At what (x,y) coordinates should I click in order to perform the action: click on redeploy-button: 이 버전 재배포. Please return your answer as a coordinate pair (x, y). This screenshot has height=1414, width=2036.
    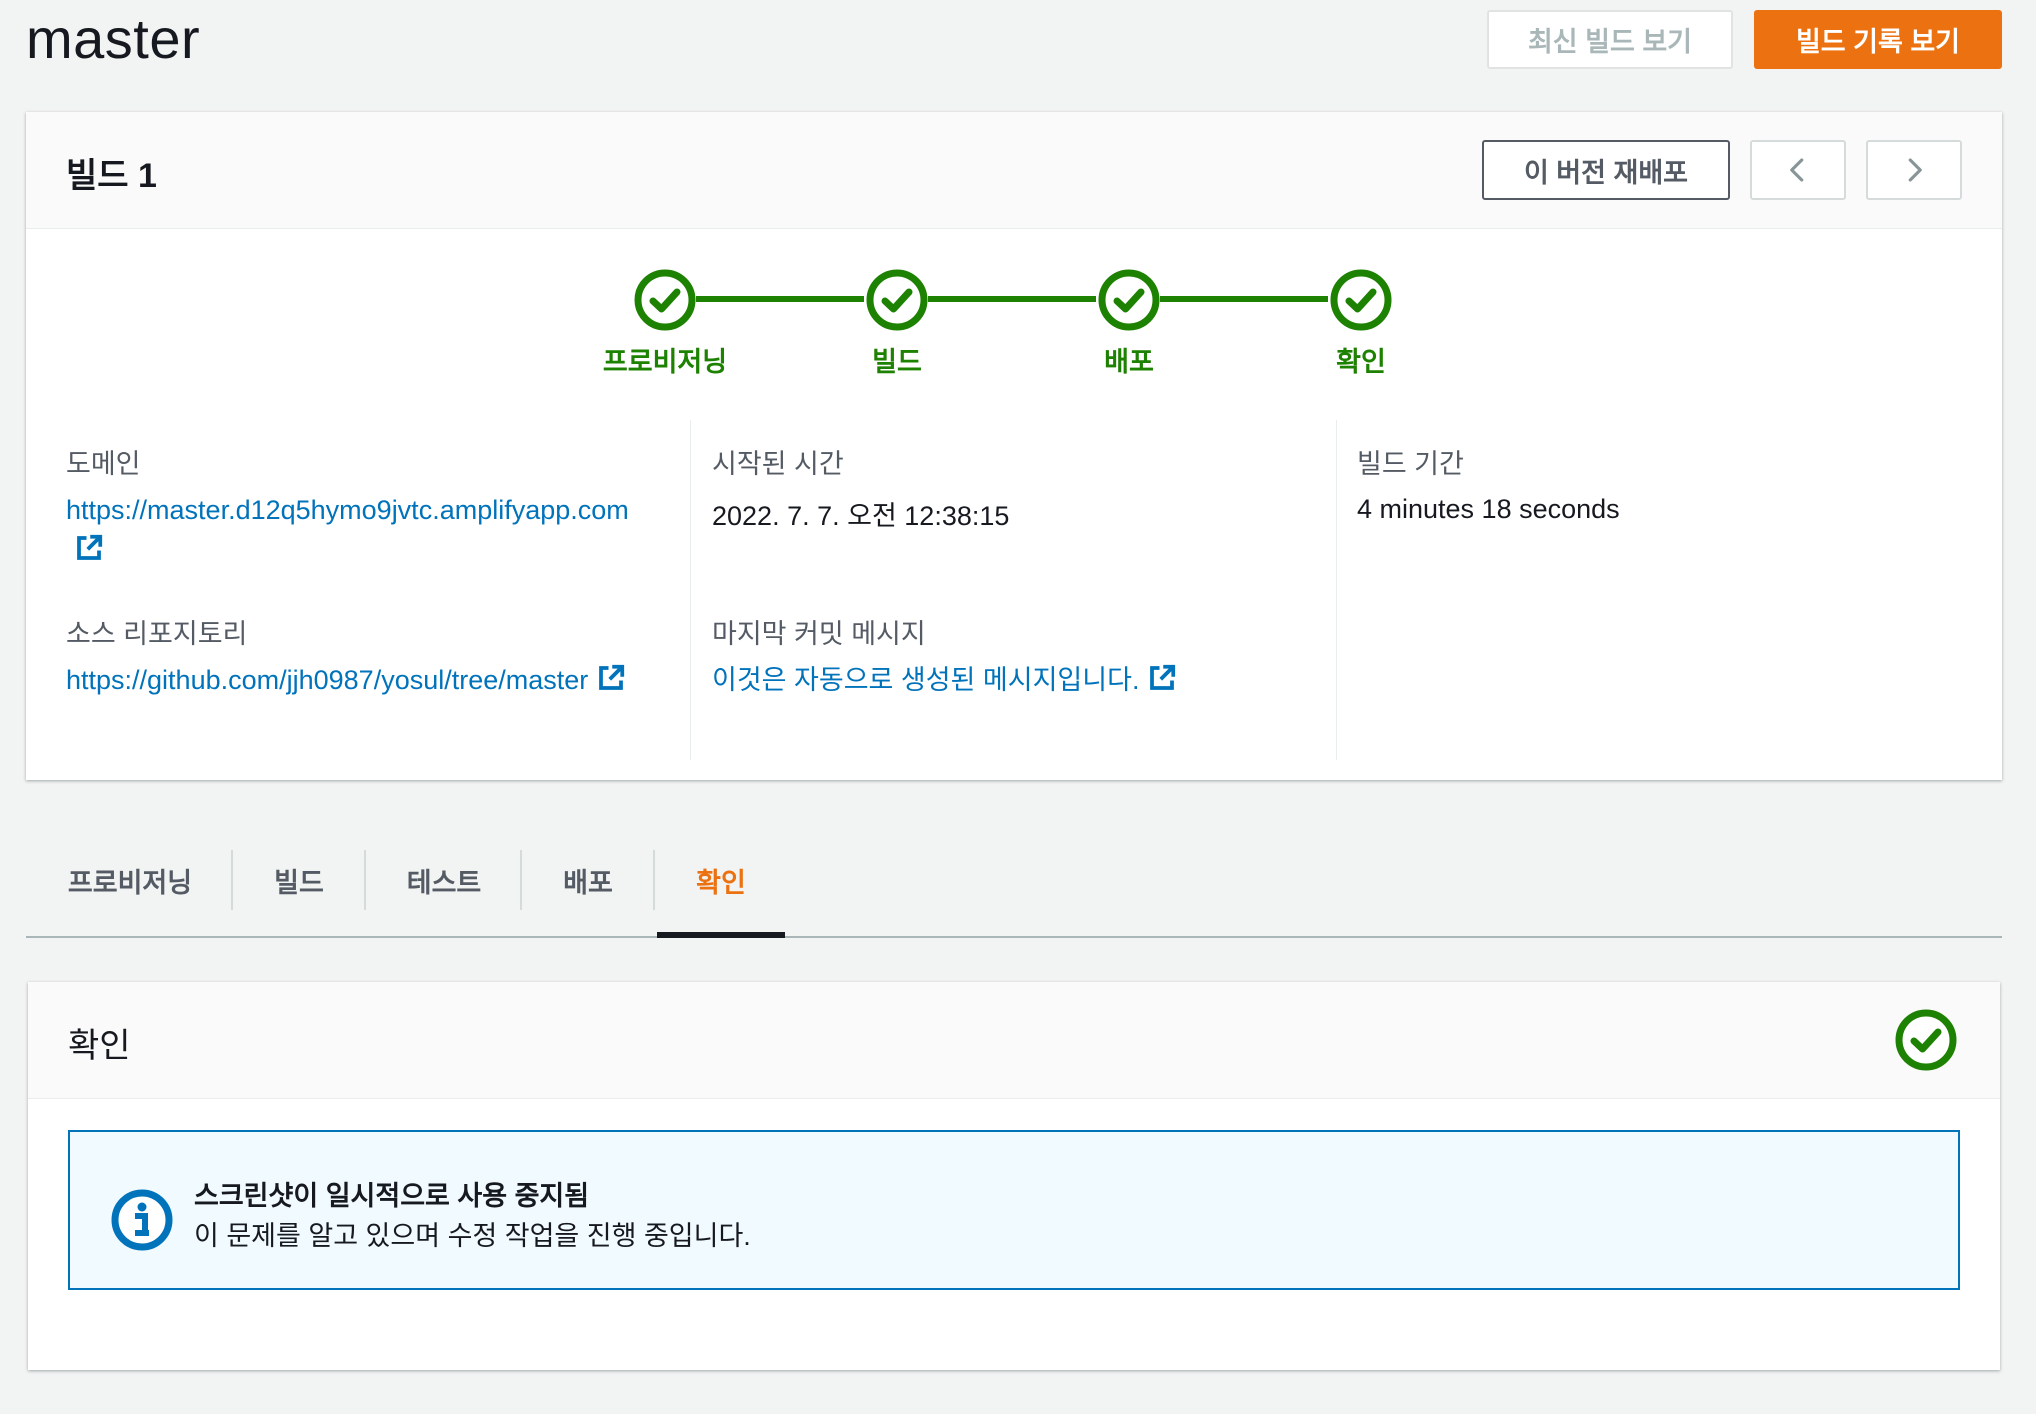
    Looking at the image, I should click on (1606, 170).